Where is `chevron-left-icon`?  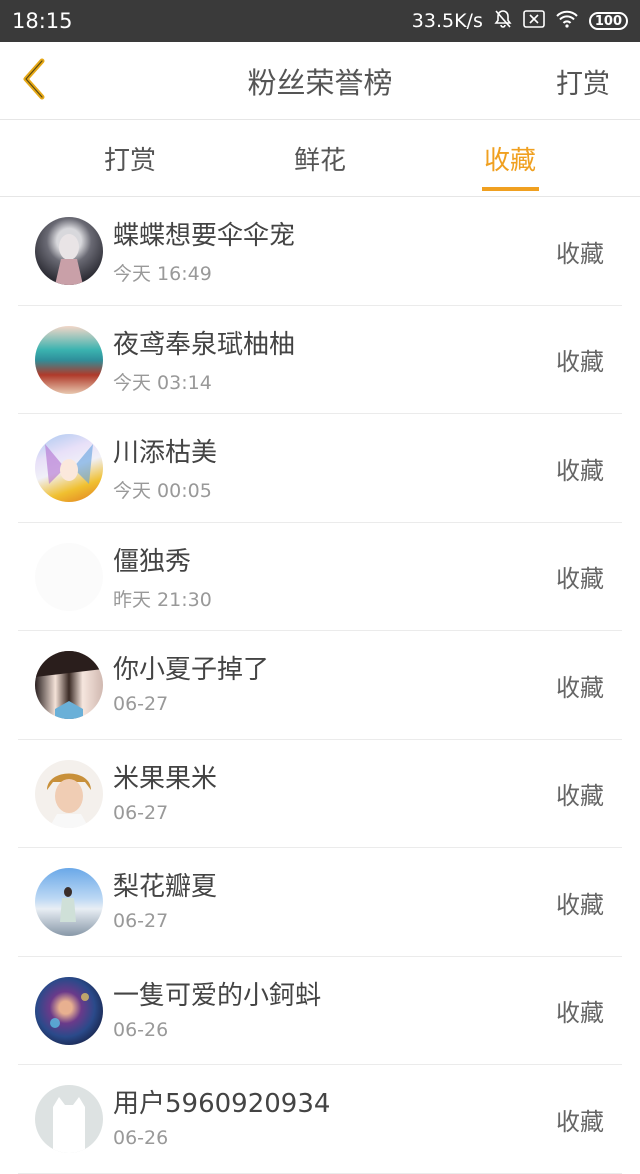
chevron-left-icon is located at coordinates (34, 81).